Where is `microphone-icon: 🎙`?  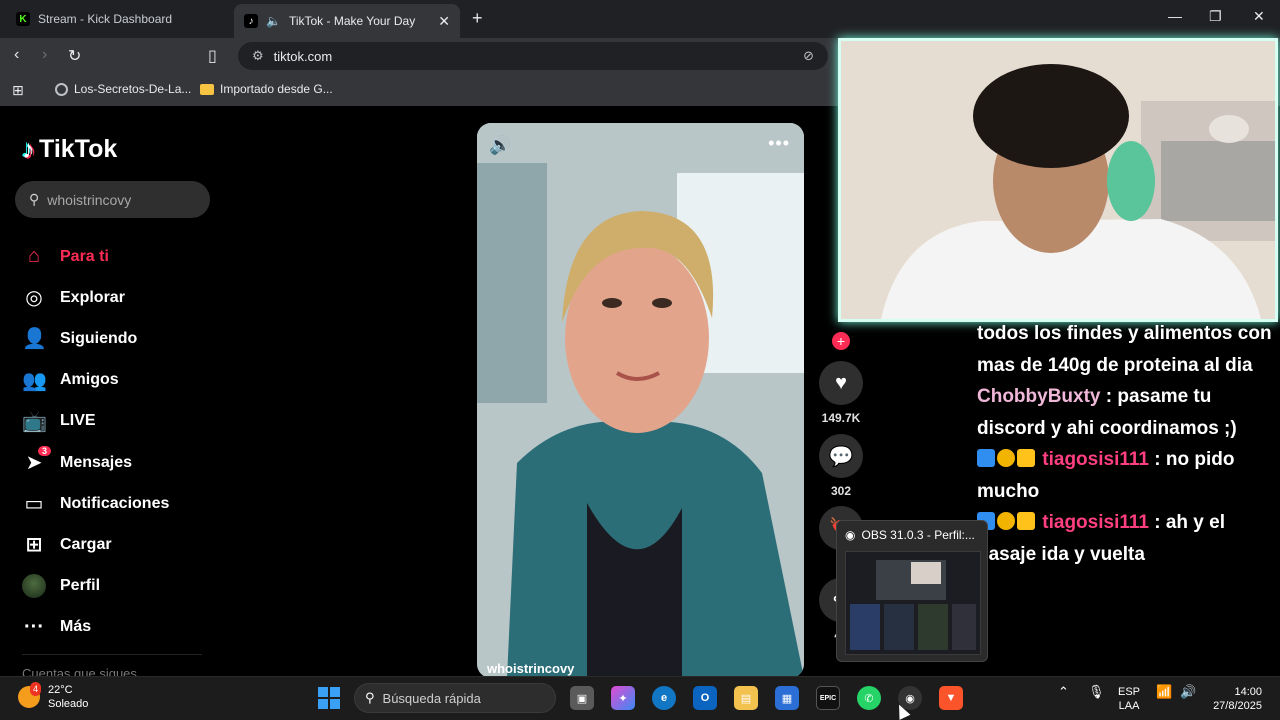
microphone-icon: 🎙 is located at coordinates (1096, 692).